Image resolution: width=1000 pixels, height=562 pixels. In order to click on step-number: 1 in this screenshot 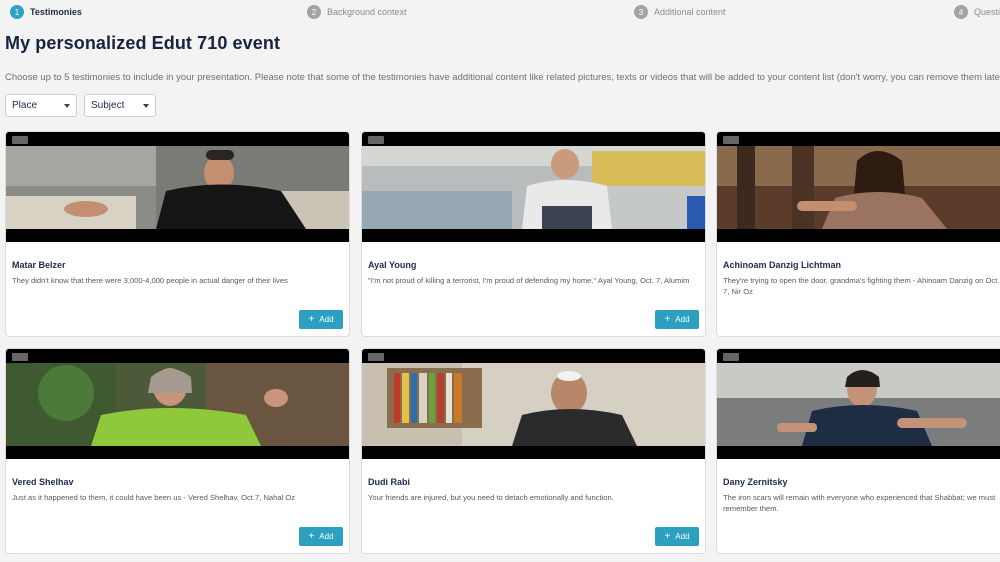, I will do `click(17, 12)`.